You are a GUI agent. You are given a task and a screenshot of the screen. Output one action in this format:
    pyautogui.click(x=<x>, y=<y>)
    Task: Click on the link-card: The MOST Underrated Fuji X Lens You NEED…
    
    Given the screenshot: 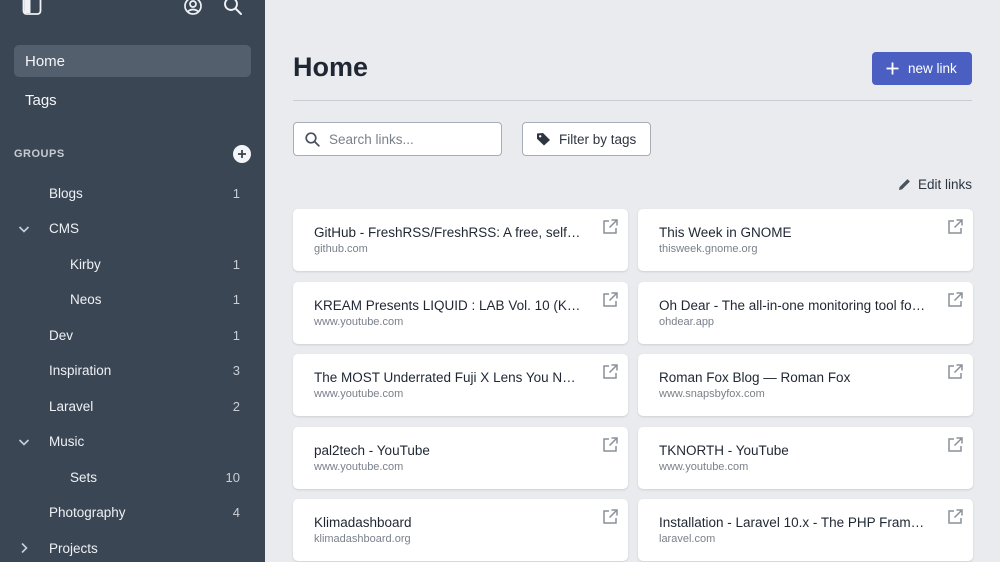 What is the action you would take?
    pyautogui.click(x=460, y=385)
    